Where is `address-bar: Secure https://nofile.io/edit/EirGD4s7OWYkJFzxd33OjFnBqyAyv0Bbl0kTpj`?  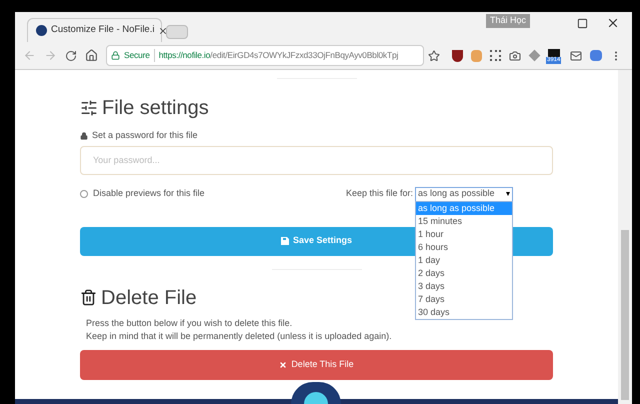
address-bar: Secure https://nofile.io/edit/EirGD4s7OWYkJFzxd33OjFnBqyAyv0Bbl0kTpj is located at coordinates (265, 55).